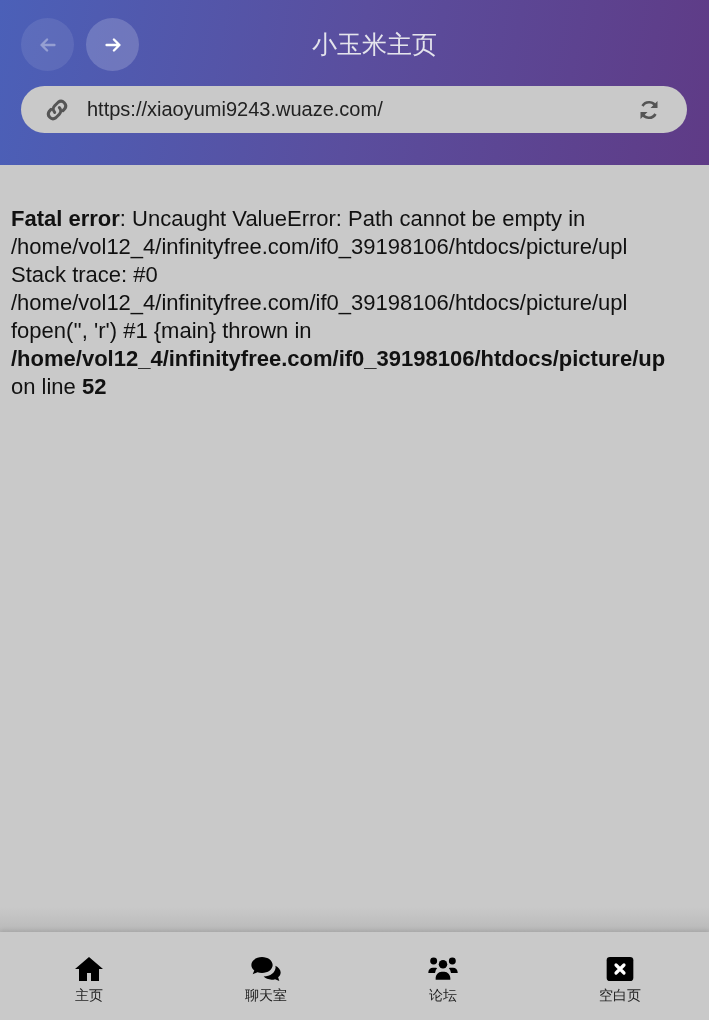 This screenshot has width=709, height=1020. What do you see at coordinates (112, 44) in the screenshot?
I see `forward-button` at bounding box center [112, 44].